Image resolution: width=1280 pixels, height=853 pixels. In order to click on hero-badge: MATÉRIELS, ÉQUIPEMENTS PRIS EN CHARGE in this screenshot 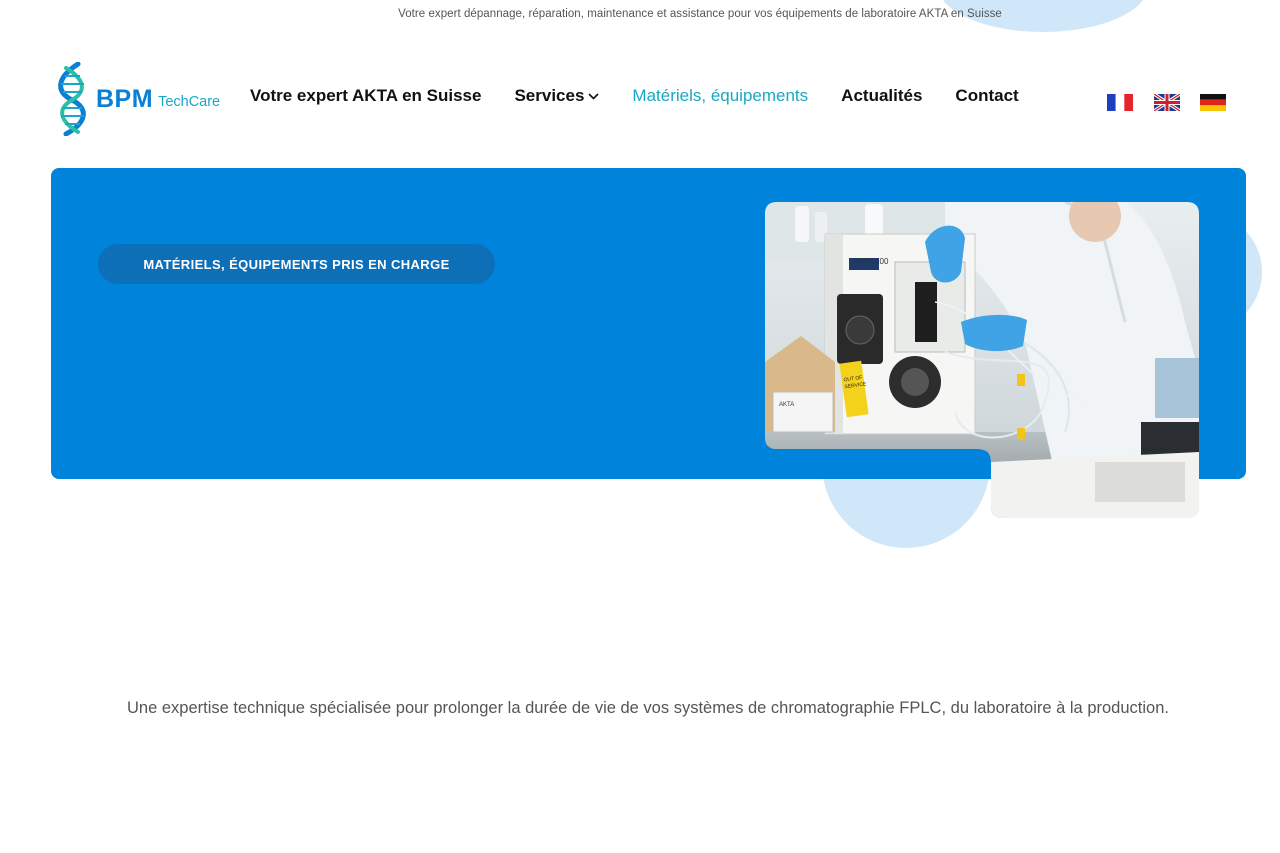, I will do `click(296, 264)`.